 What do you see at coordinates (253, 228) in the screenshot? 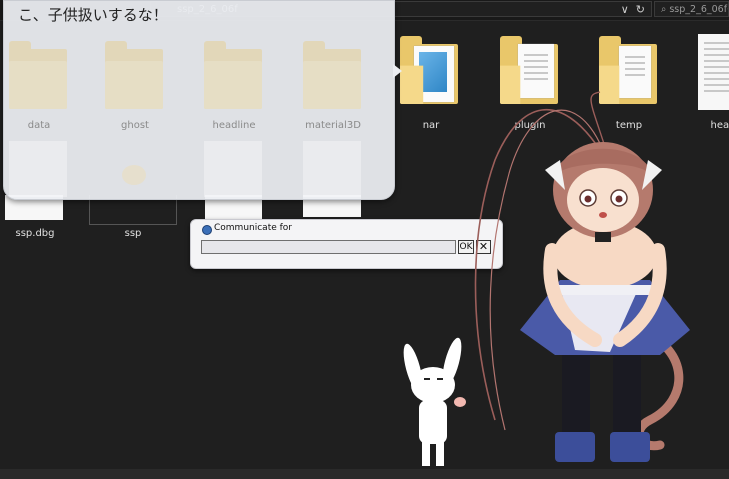
I see `communicate-title: Communicate for` at bounding box center [253, 228].